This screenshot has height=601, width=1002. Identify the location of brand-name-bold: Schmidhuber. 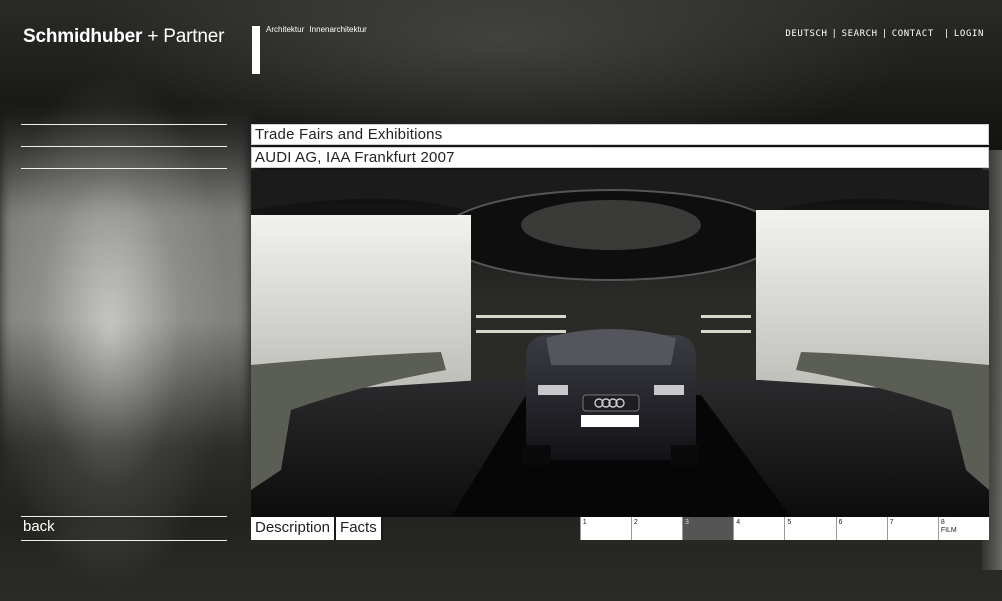
(83, 36).